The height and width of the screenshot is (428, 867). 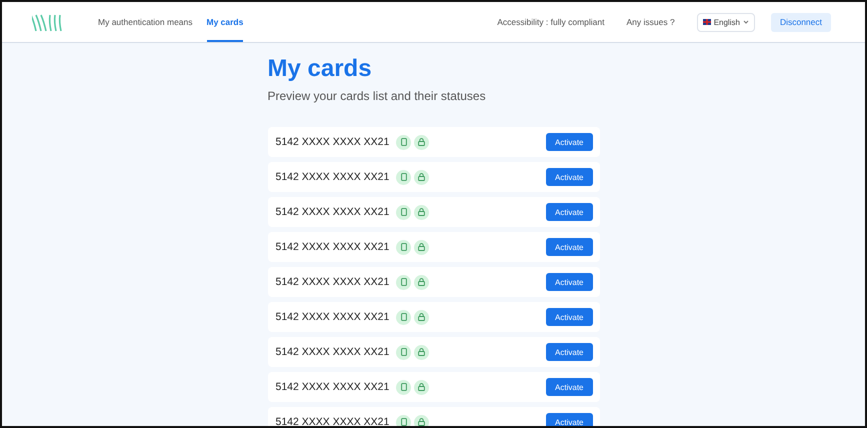 What do you see at coordinates (745, 22) in the screenshot?
I see `caret-icon` at bounding box center [745, 22].